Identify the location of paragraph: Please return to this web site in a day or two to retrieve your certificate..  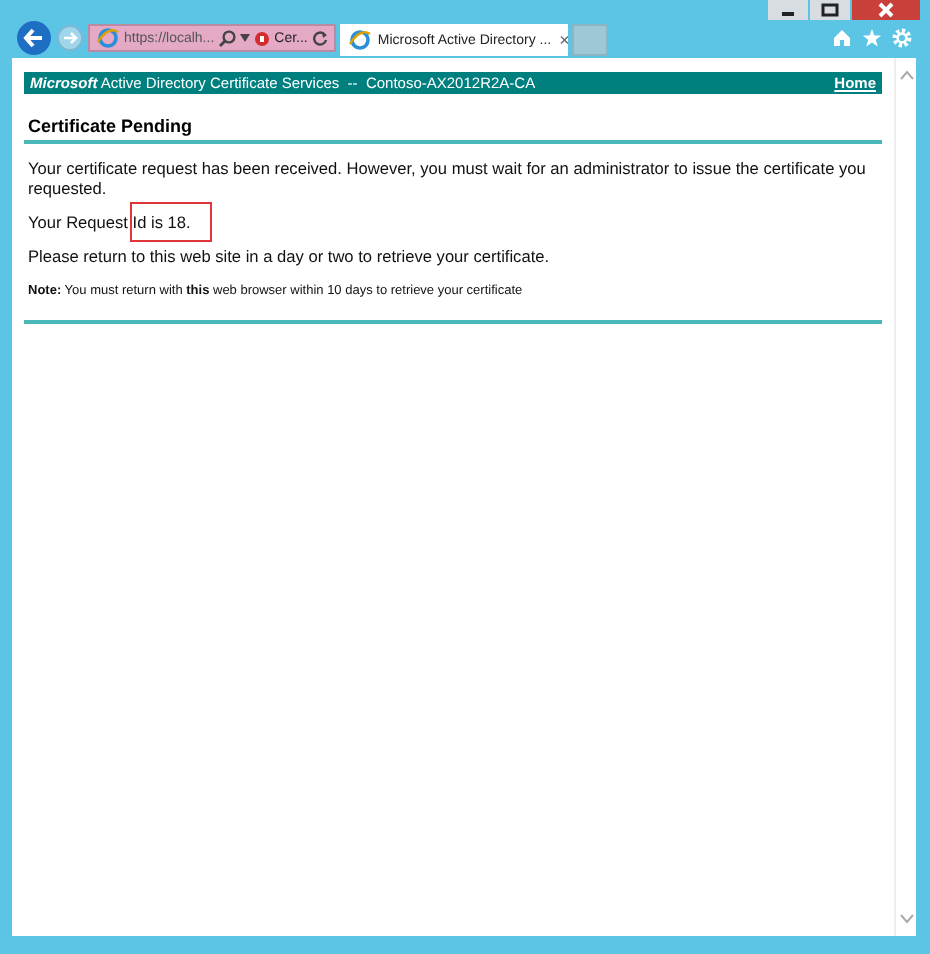
(289, 256).